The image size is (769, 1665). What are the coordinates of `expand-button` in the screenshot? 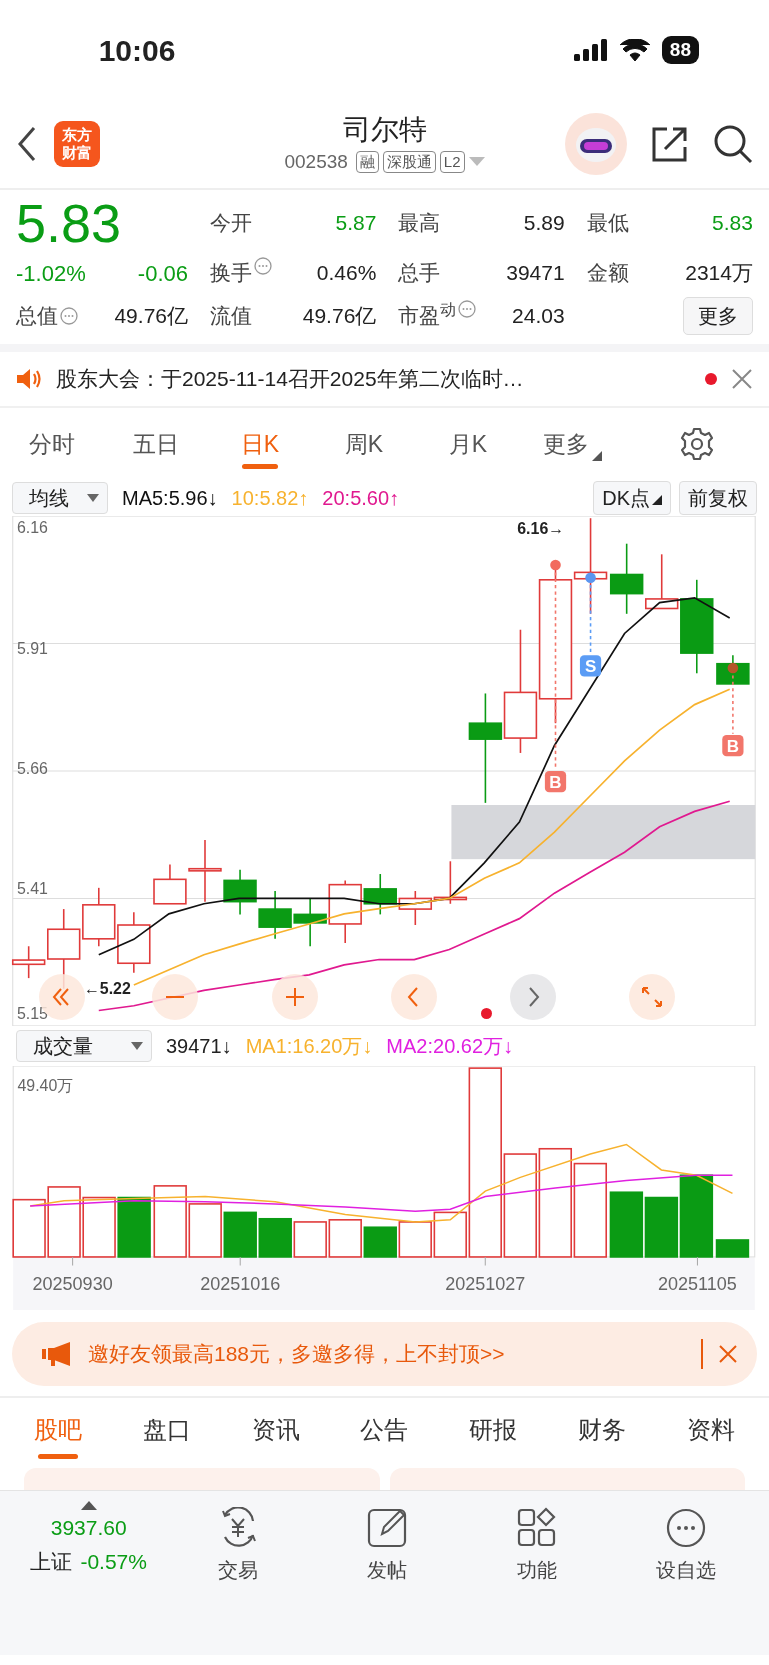 It's located at (652, 997).